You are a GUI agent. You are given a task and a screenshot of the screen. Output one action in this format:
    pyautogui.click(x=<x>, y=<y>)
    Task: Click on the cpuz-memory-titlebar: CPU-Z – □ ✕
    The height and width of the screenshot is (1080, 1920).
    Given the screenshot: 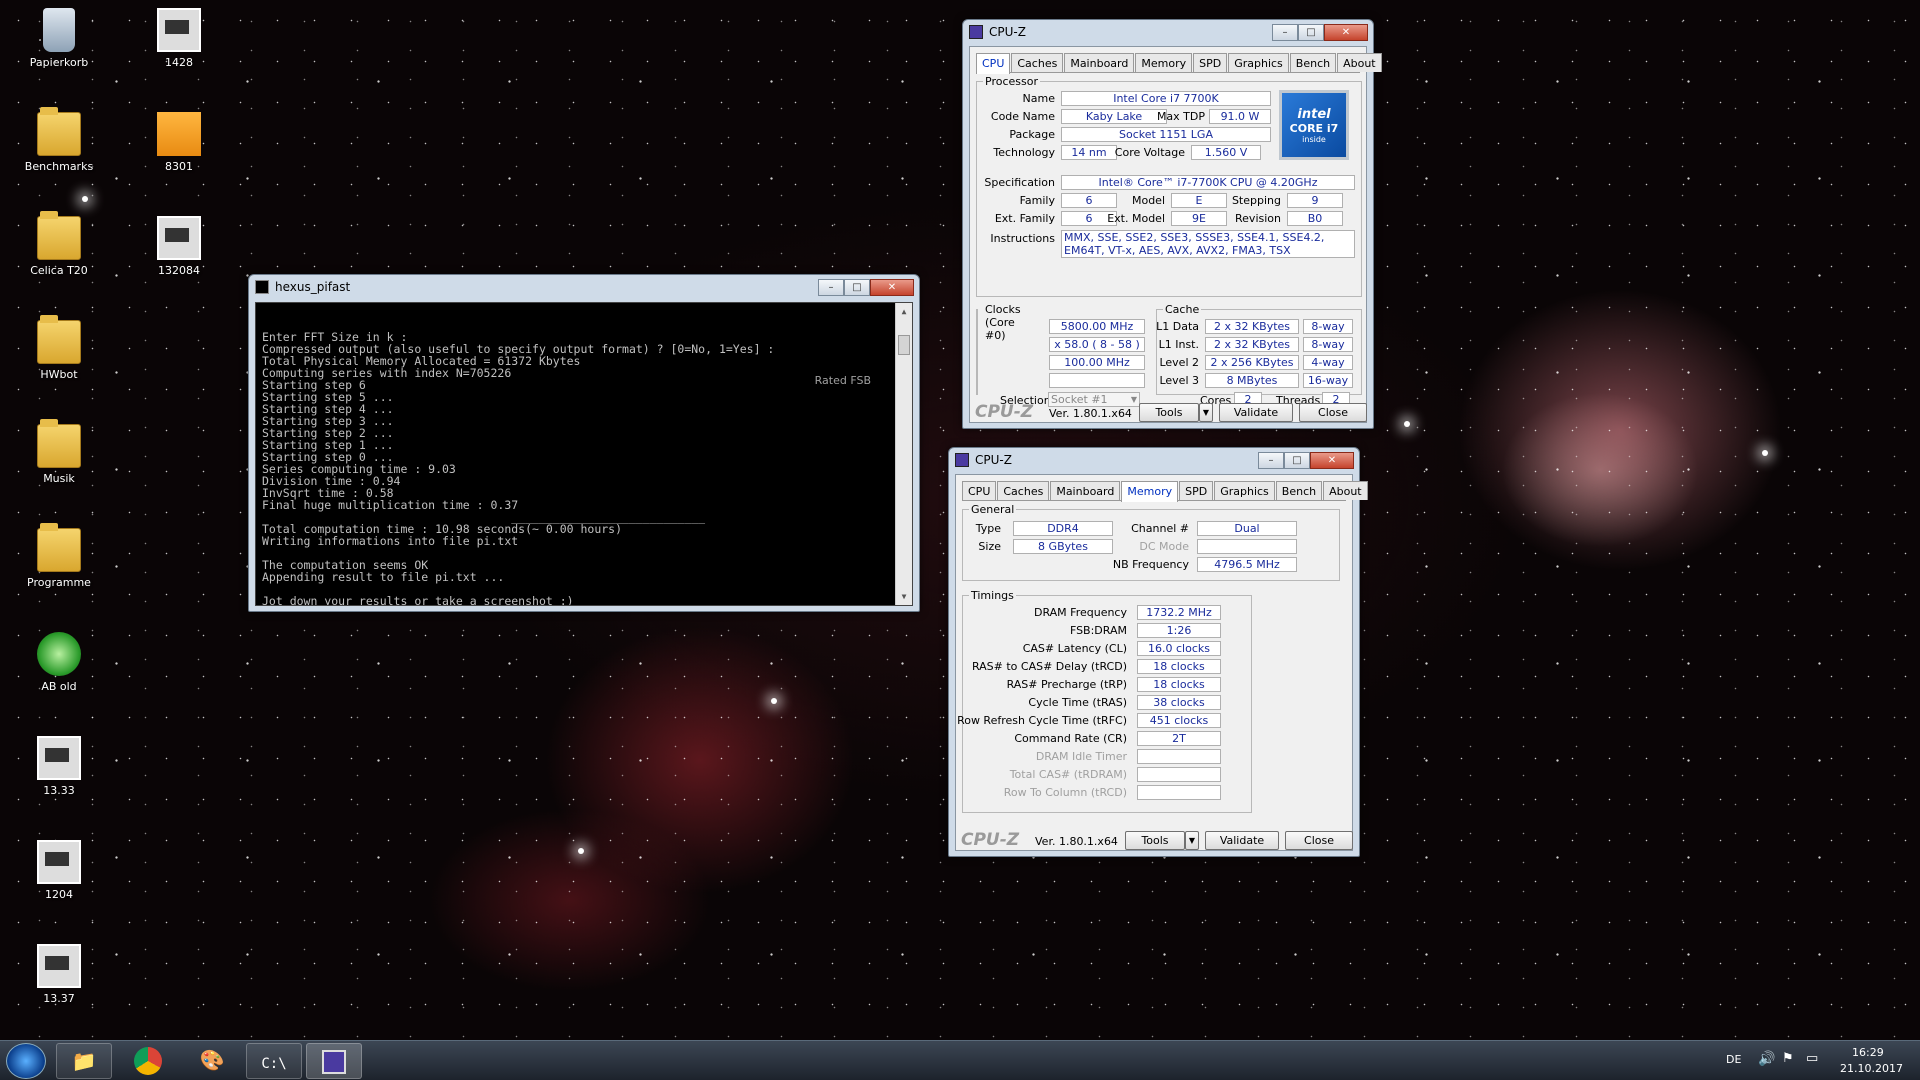 What is the action you would take?
    pyautogui.click(x=1154, y=460)
    